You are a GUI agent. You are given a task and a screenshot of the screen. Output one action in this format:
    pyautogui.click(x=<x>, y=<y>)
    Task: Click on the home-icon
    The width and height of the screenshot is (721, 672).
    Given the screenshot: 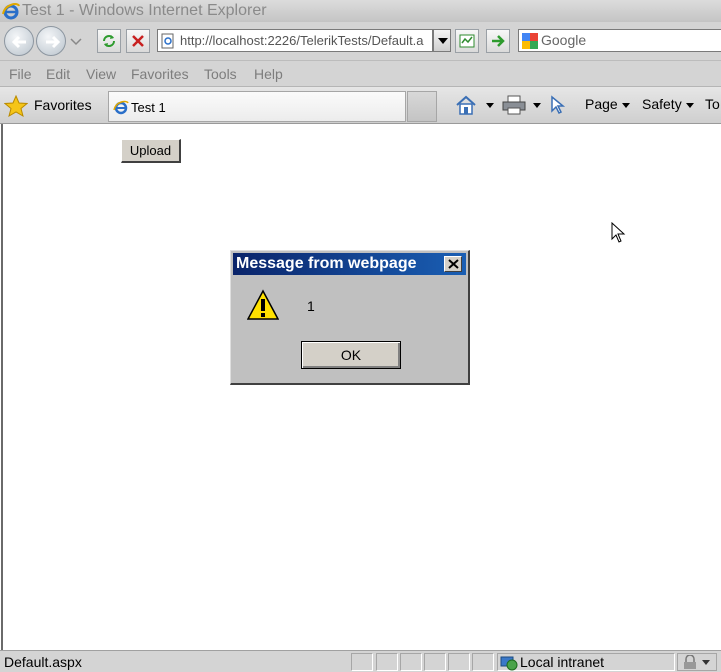 What is the action you would take?
    pyautogui.click(x=466, y=105)
    